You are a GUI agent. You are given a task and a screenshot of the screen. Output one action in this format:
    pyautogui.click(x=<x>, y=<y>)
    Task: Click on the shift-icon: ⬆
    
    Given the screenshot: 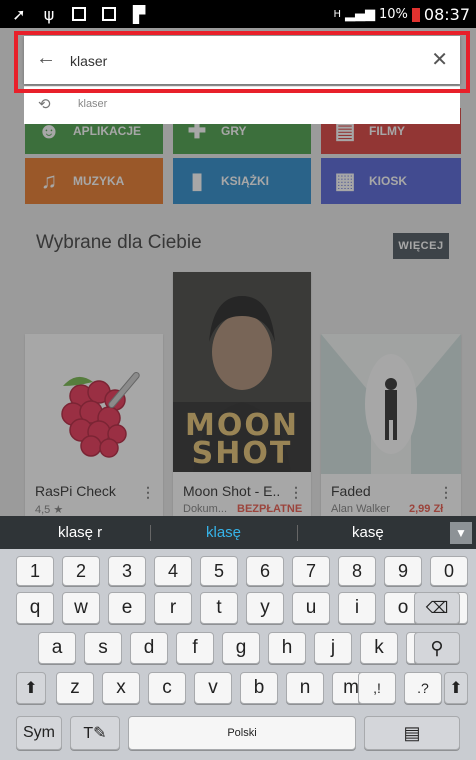 What is the action you would take?
    pyautogui.click(x=31, y=688)
    